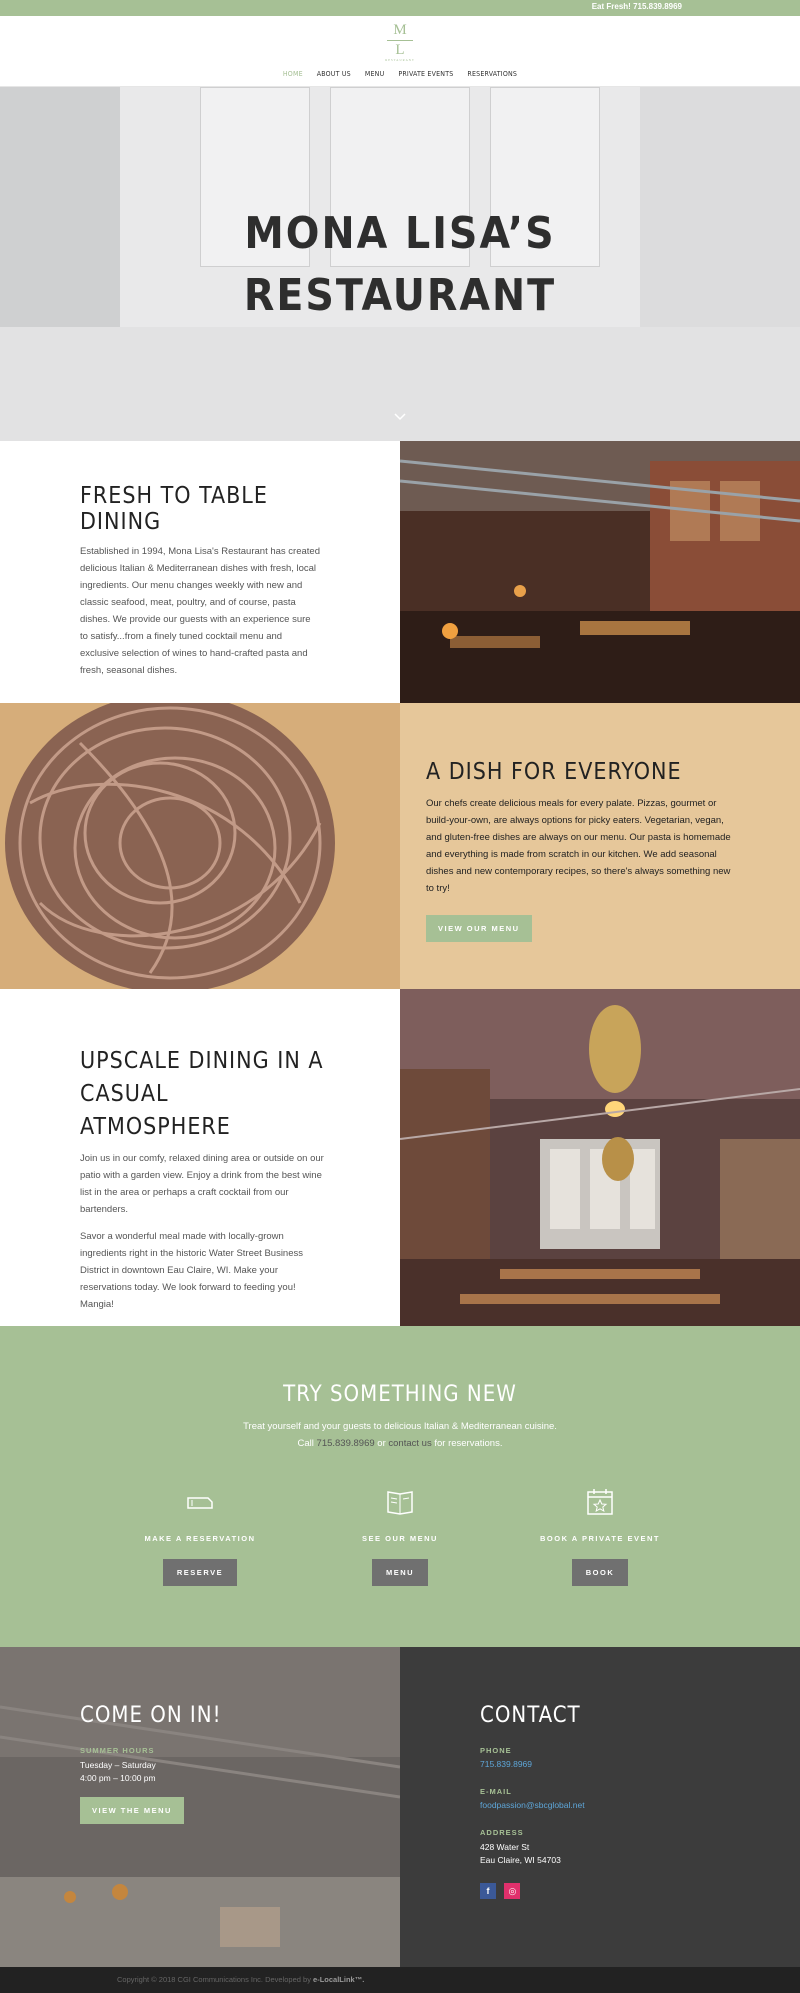 The width and height of the screenshot is (800, 1993). I want to click on logo-bottom-letter: L, so click(400, 50).